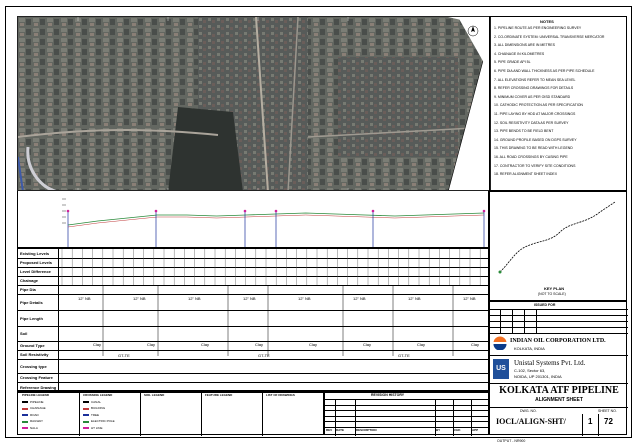 The image size is (637, 448). I want to click on legend-item: ELECTRIC POLE, so click(103, 421).